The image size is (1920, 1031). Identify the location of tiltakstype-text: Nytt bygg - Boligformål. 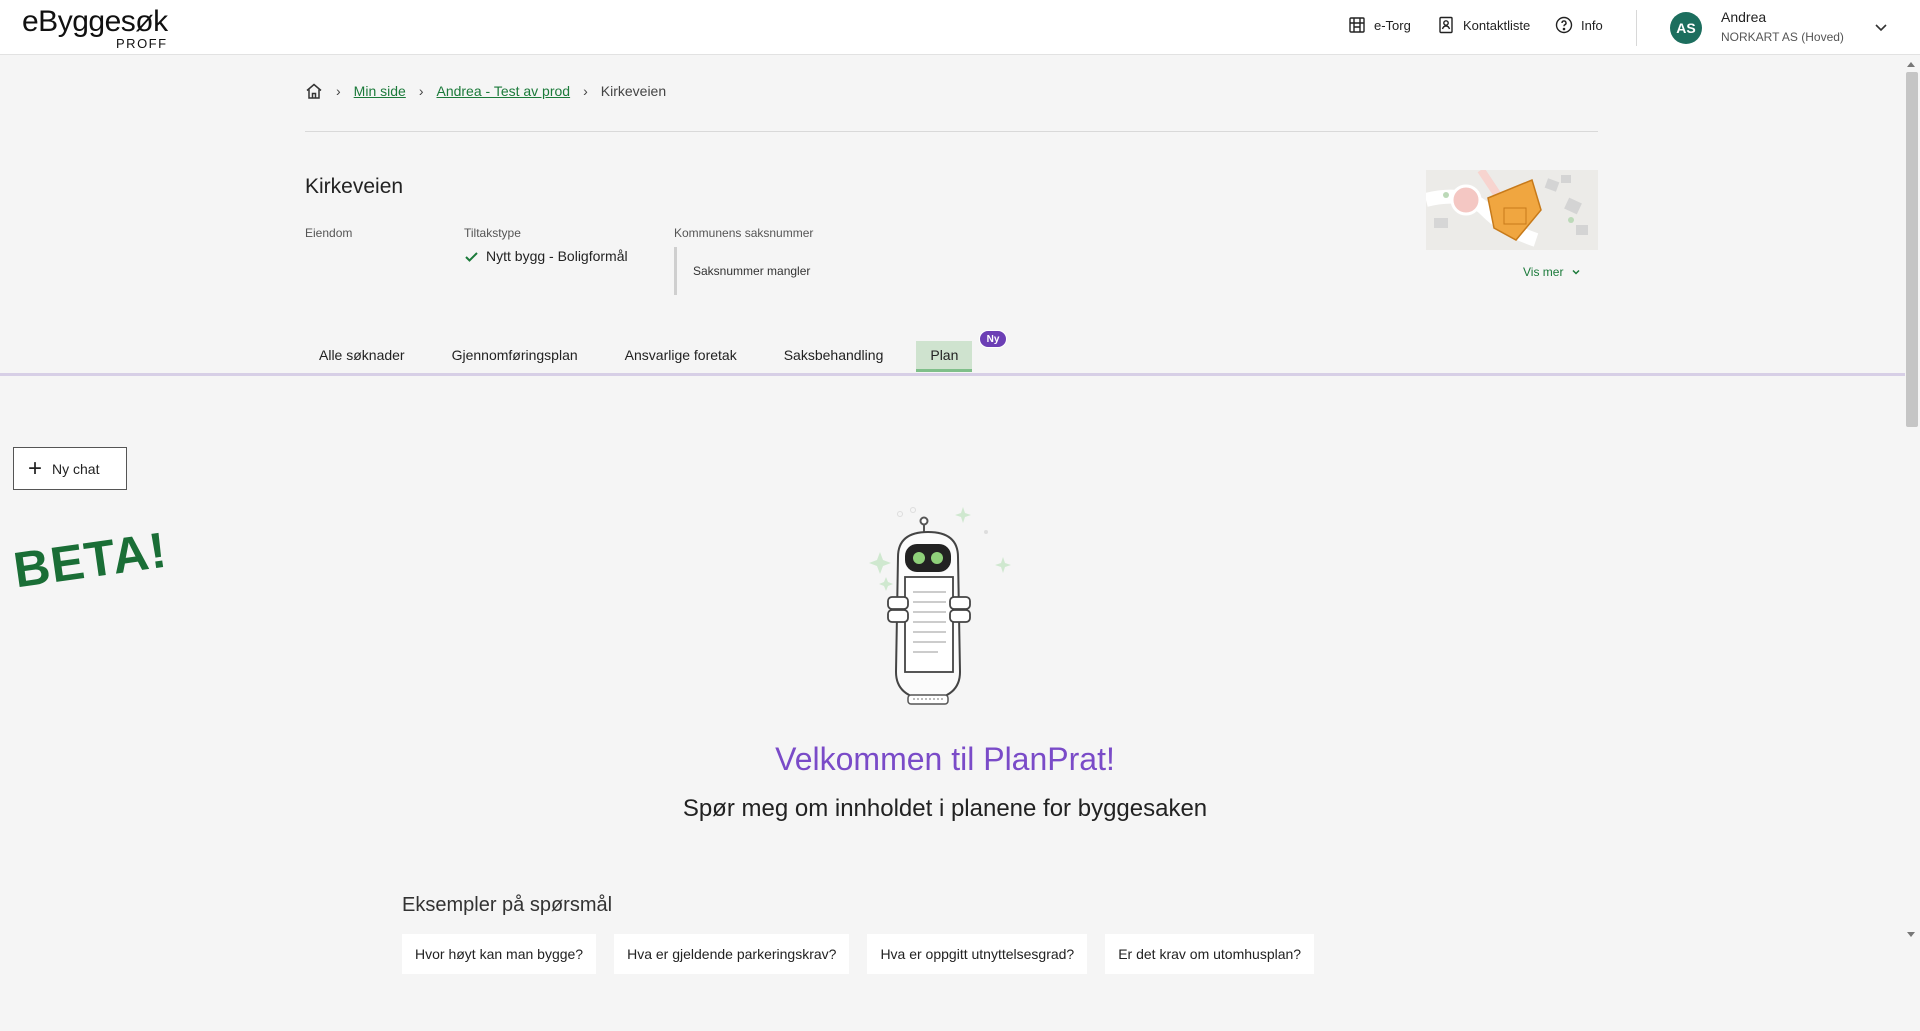
(557, 256).